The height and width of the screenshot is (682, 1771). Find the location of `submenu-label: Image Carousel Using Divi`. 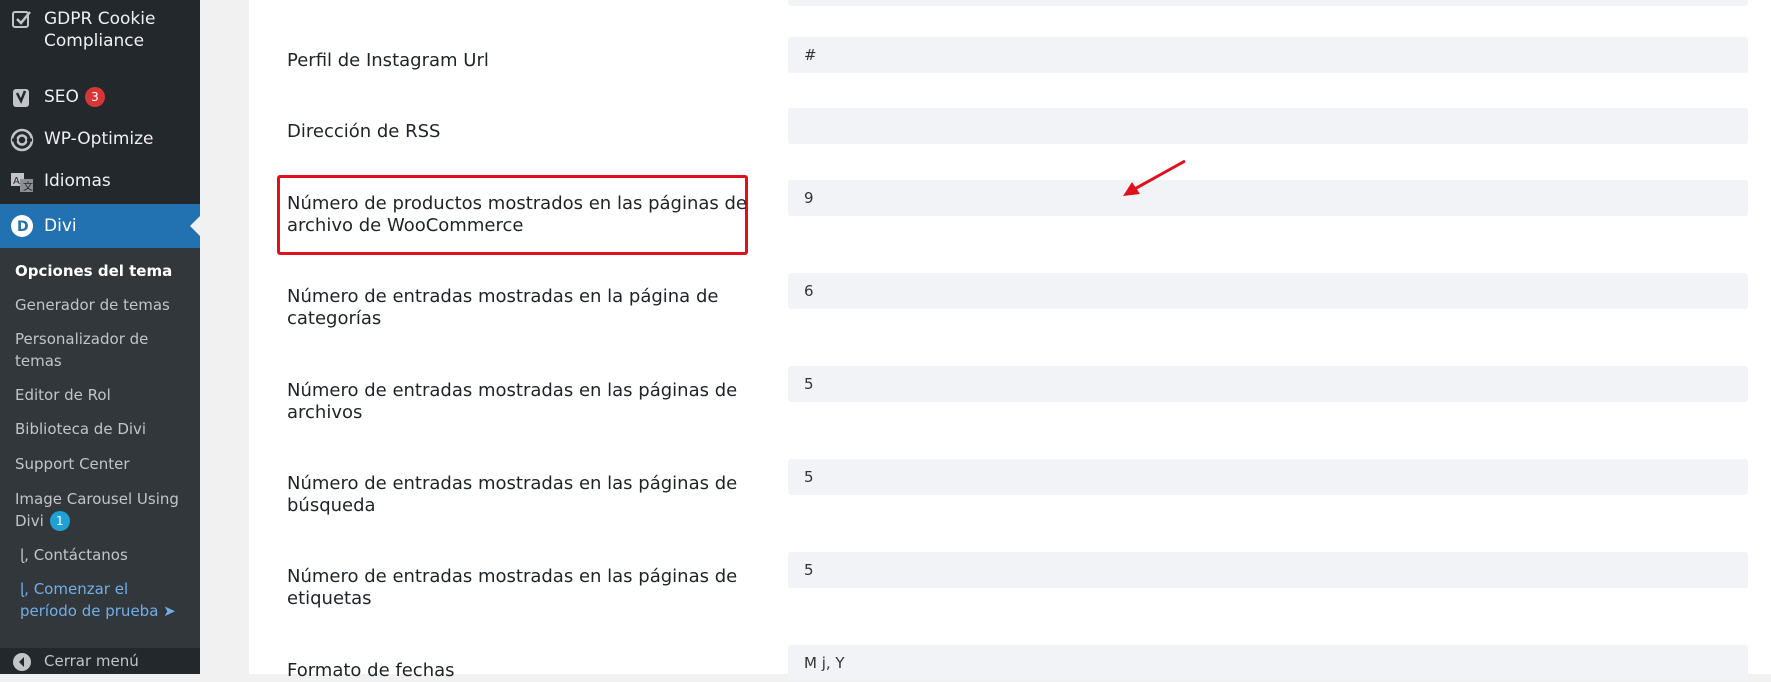

submenu-label: Image Carousel Using Divi is located at coordinates (97, 510).